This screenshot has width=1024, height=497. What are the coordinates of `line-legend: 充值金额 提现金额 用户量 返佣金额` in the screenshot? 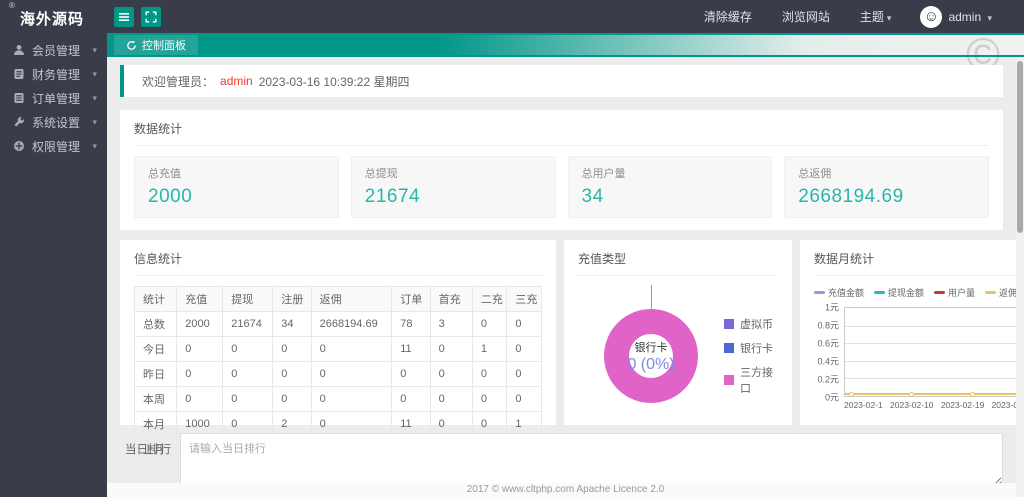 It's located at (915, 292).